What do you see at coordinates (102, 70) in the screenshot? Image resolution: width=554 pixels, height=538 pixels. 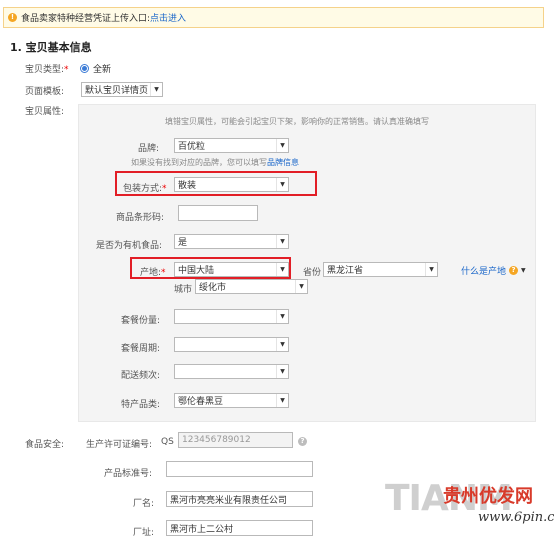 I see `item-type-option: 全新` at bounding box center [102, 70].